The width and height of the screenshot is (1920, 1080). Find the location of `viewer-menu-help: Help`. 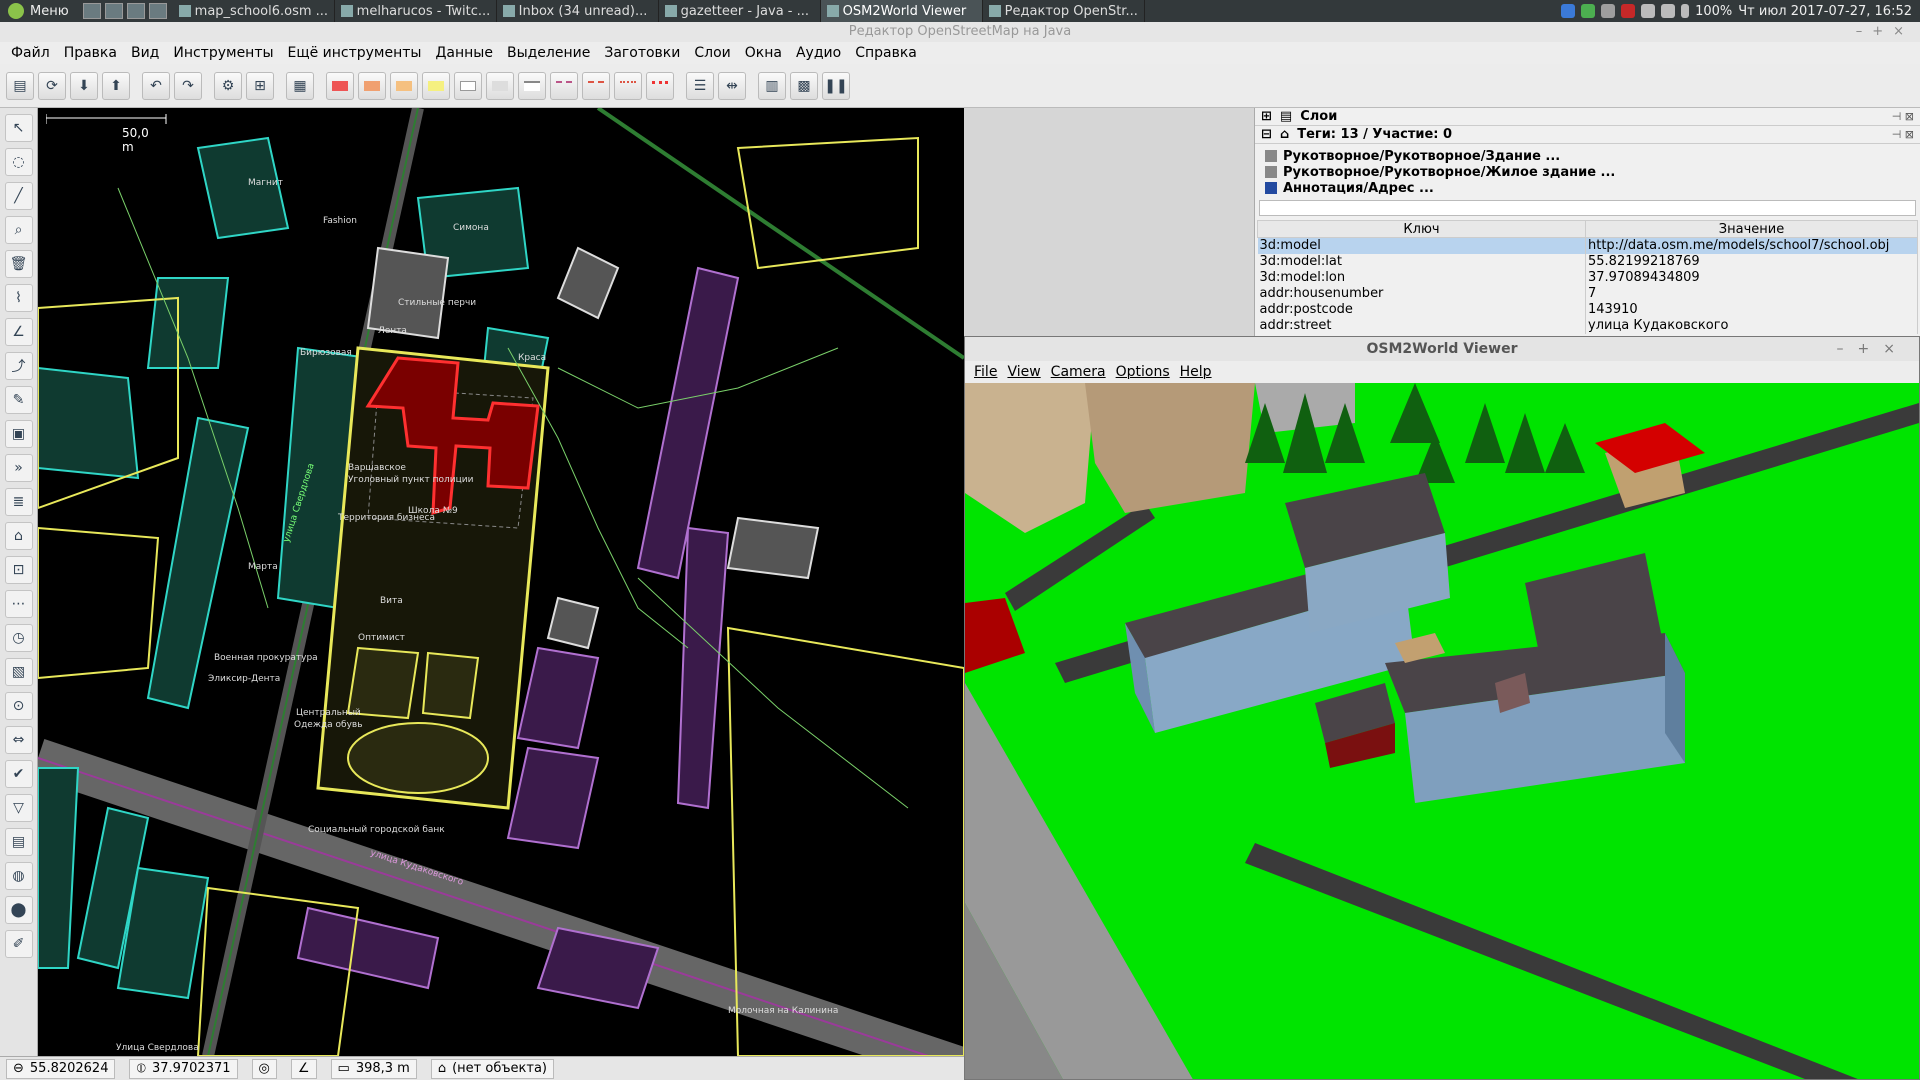

viewer-menu-help: Help is located at coordinates (1196, 372).